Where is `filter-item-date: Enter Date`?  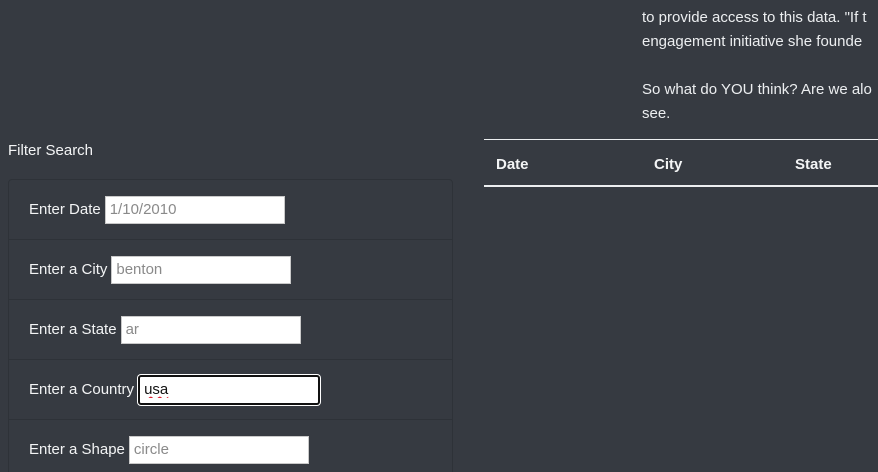
filter-item-date: Enter Date is located at coordinates (230, 210).